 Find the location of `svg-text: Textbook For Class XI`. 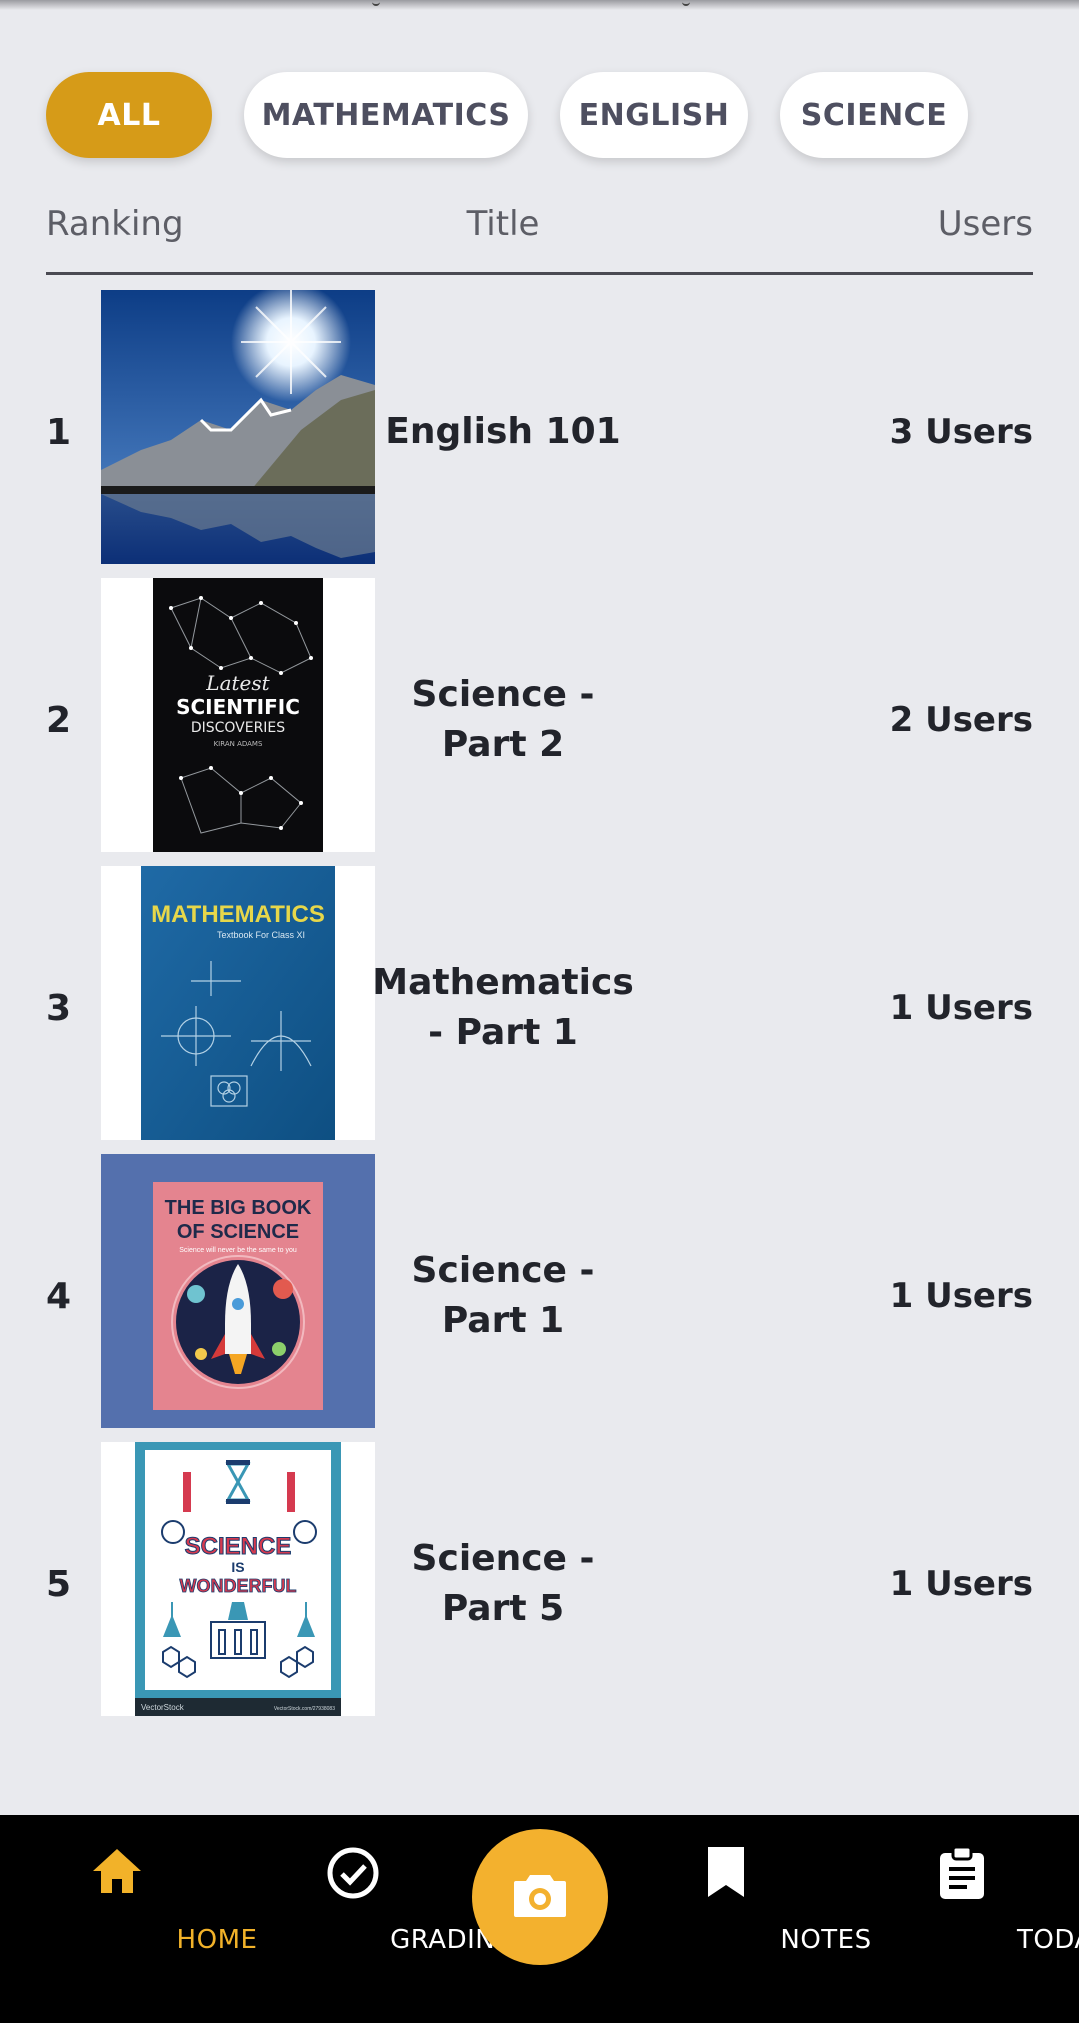

svg-text: Textbook For Class XI is located at coordinates (261, 935).